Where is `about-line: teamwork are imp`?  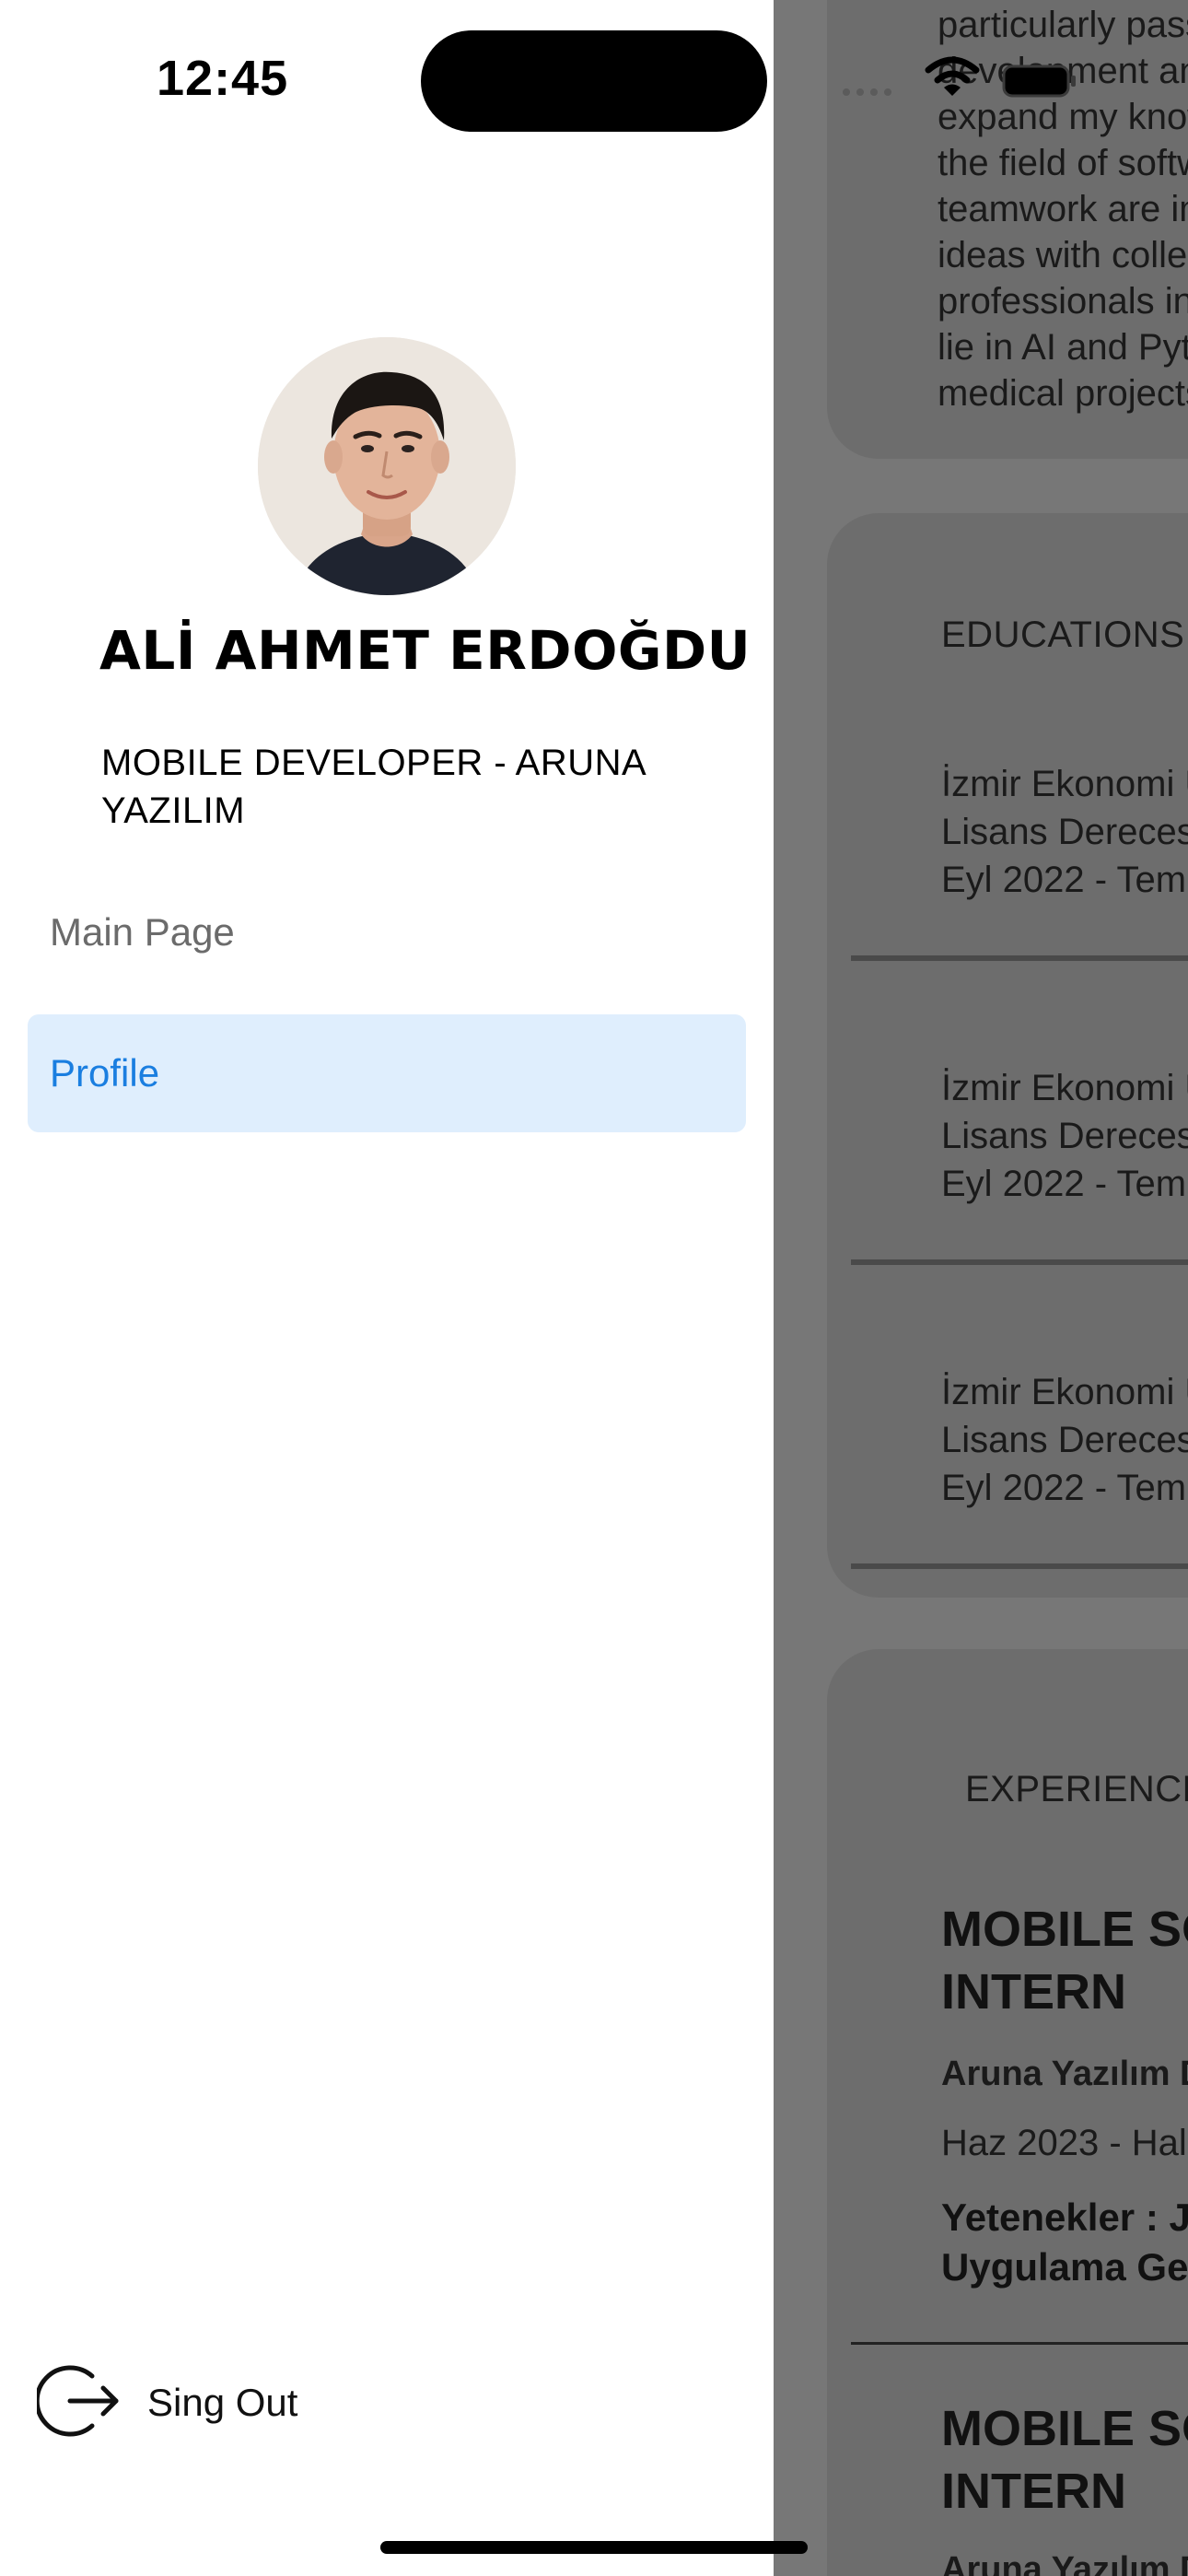 about-line: teamwork are imp is located at coordinates (1063, 209).